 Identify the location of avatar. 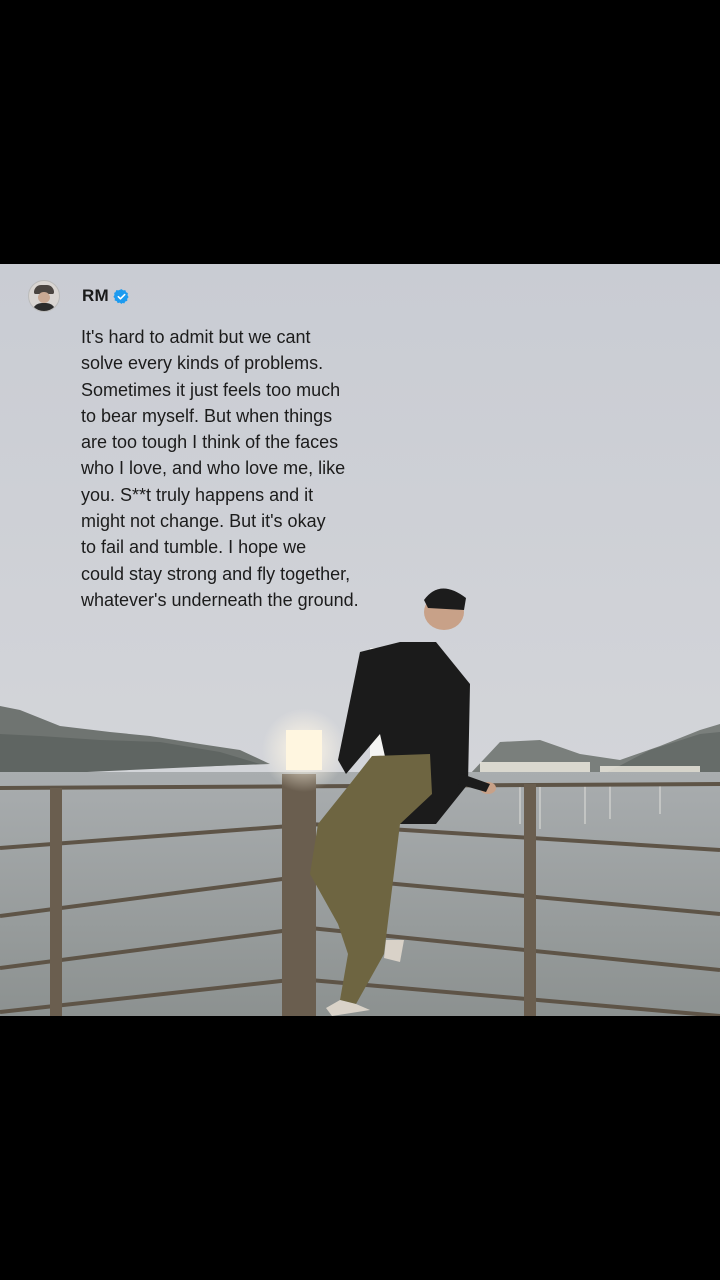
(44, 296).